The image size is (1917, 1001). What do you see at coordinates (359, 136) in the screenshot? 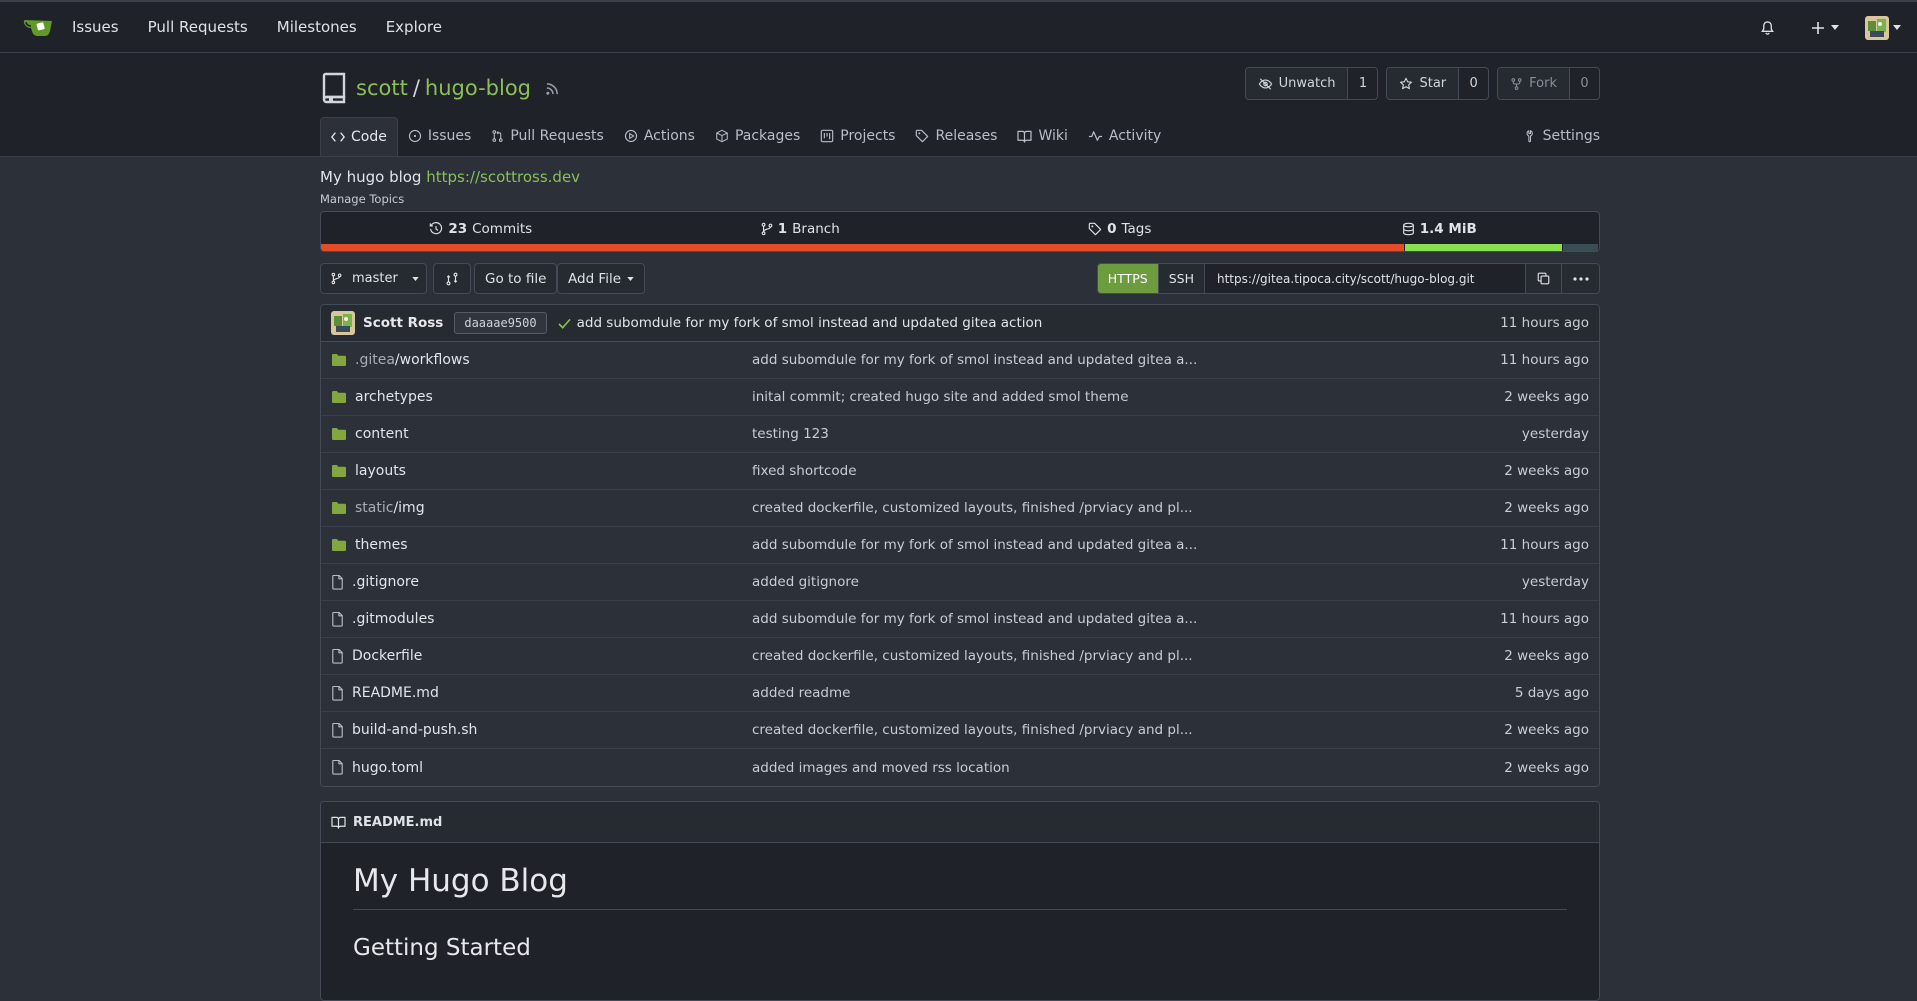
I see `tab-code: Code` at bounding box center [359, 136].